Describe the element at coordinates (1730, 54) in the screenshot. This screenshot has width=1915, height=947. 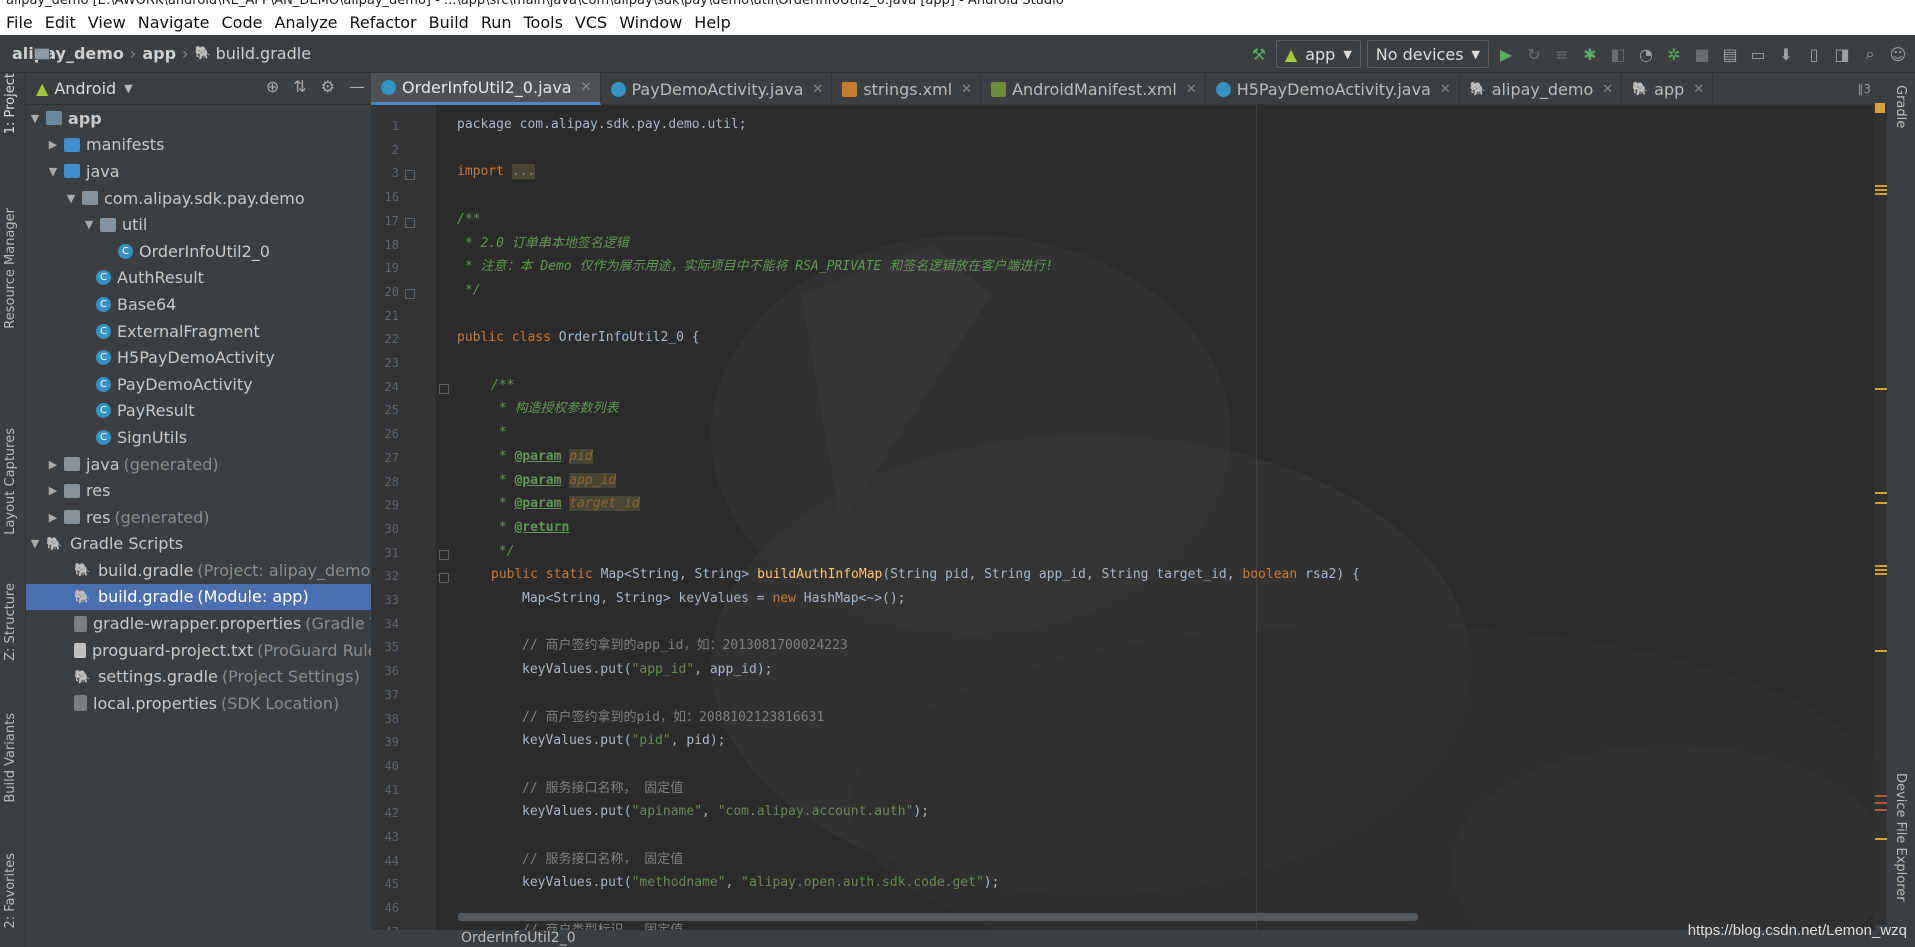
I see `project-structure-icon: ▤` at that location.